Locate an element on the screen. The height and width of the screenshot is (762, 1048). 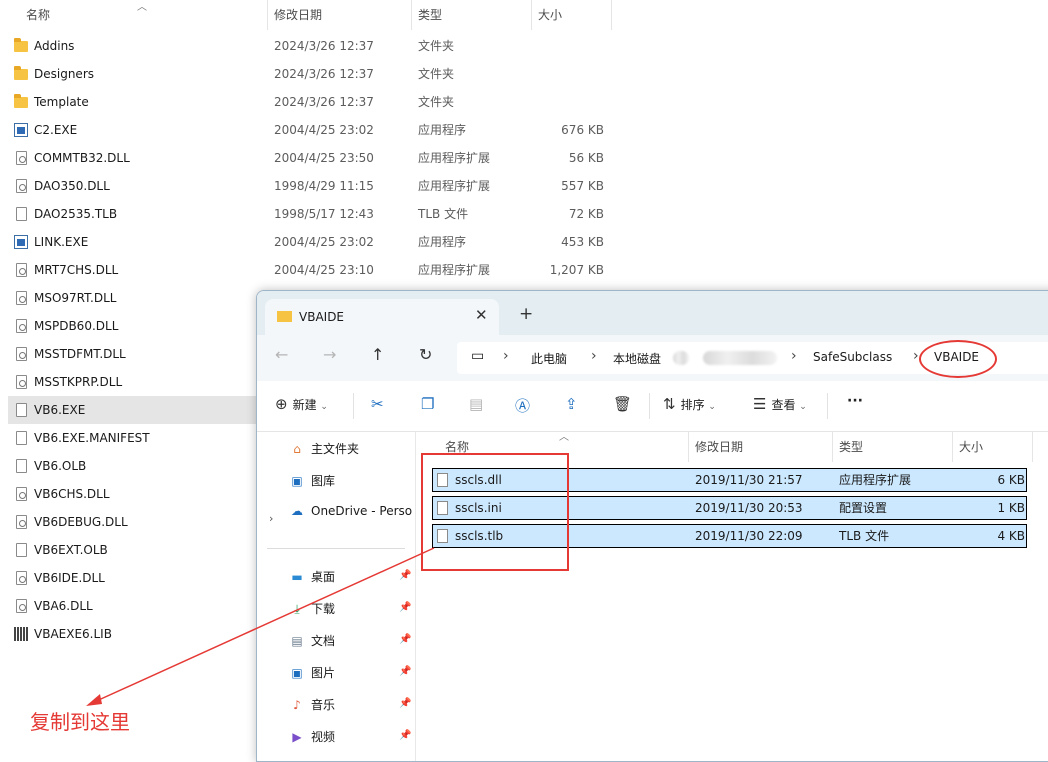
arrow-line is located at coordinates (263, 625).